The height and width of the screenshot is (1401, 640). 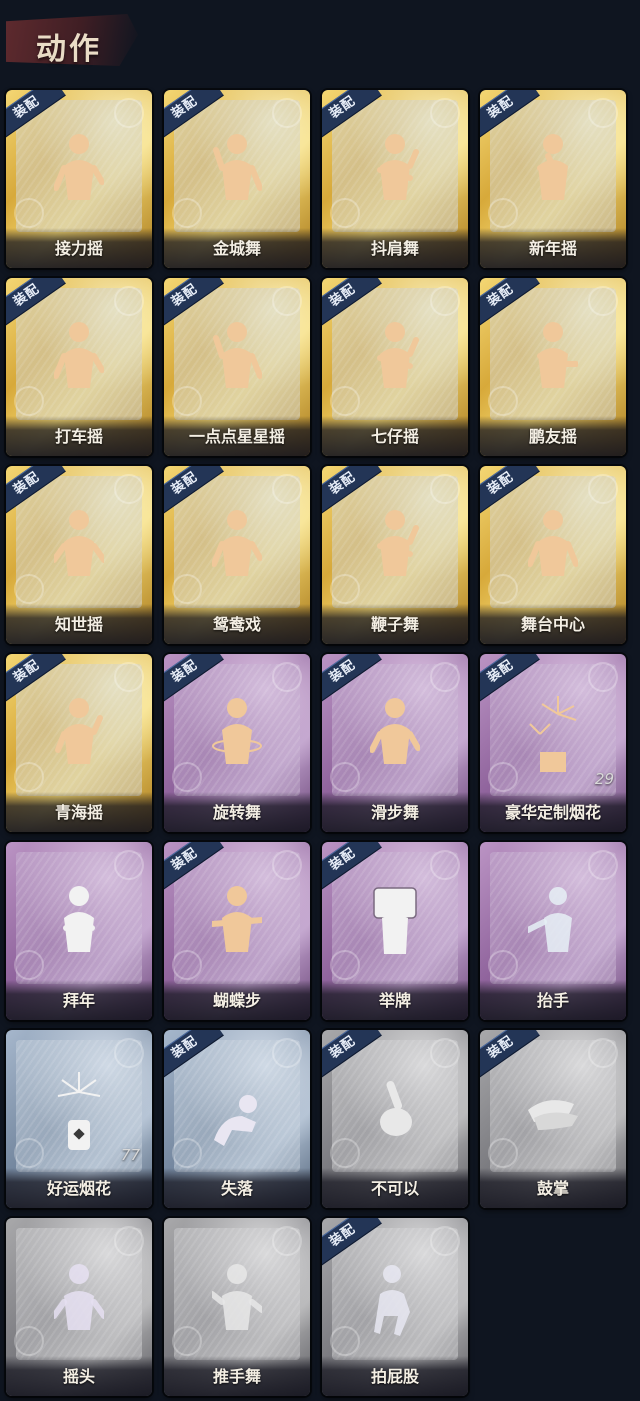 What do you see at coordinates (78, 624) in the screenshot?
I see `emote-name: 知世摇` at bounding box center [78, 624].